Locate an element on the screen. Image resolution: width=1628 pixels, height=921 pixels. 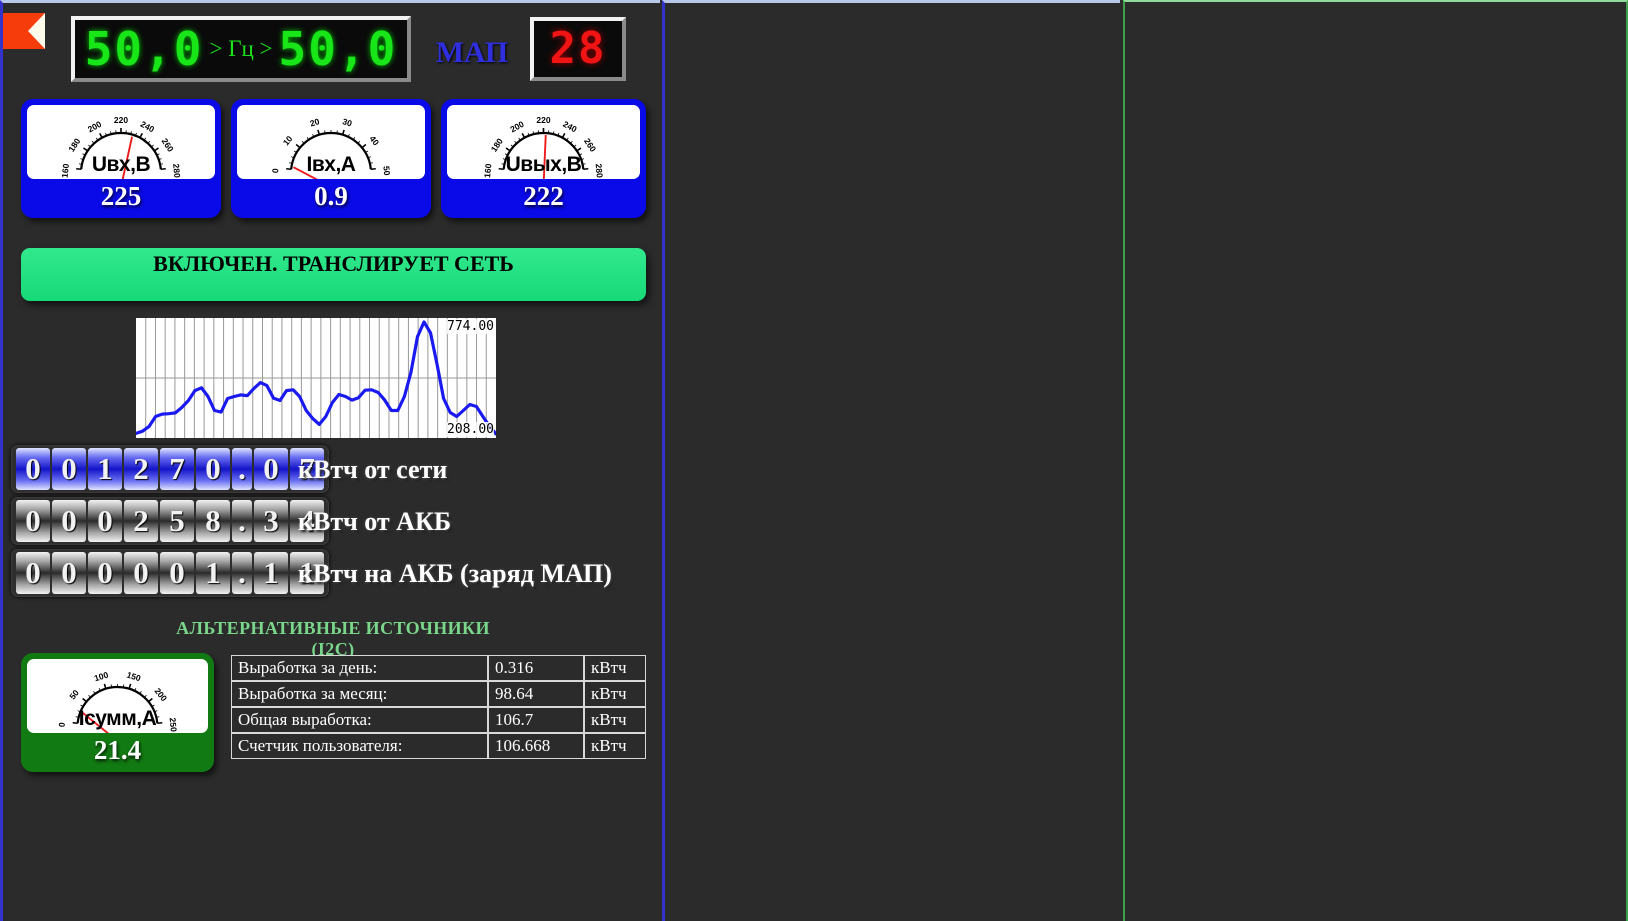
gauge-uvyh-face: 160 180 200 220 240 260 280 Uвых,В is located at coordinates (543, 142).